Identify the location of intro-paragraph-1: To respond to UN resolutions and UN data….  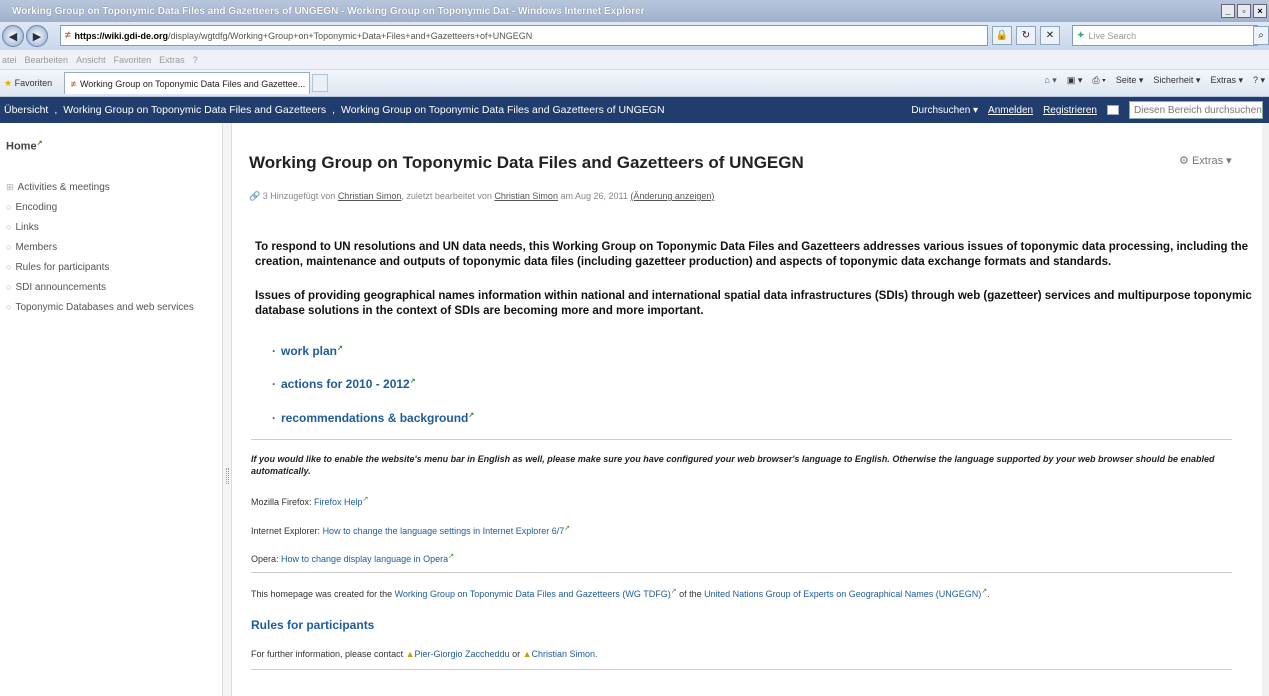
(752, 254).